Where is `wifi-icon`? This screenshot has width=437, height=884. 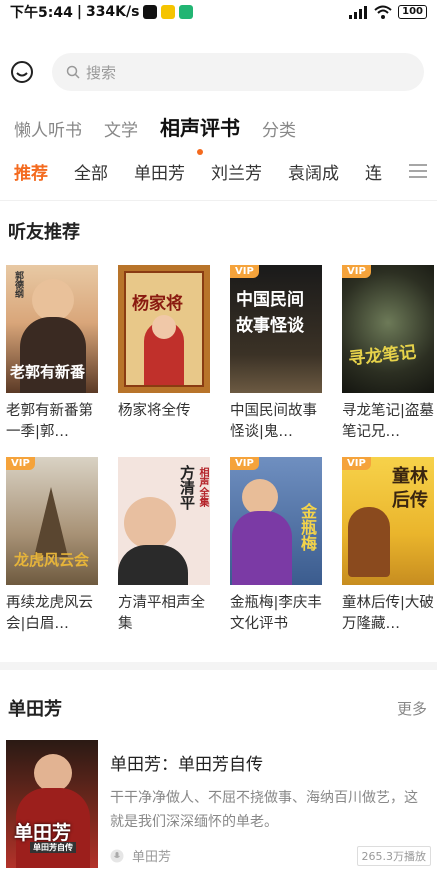
wifi-icon is located at coordinates (383, 12).